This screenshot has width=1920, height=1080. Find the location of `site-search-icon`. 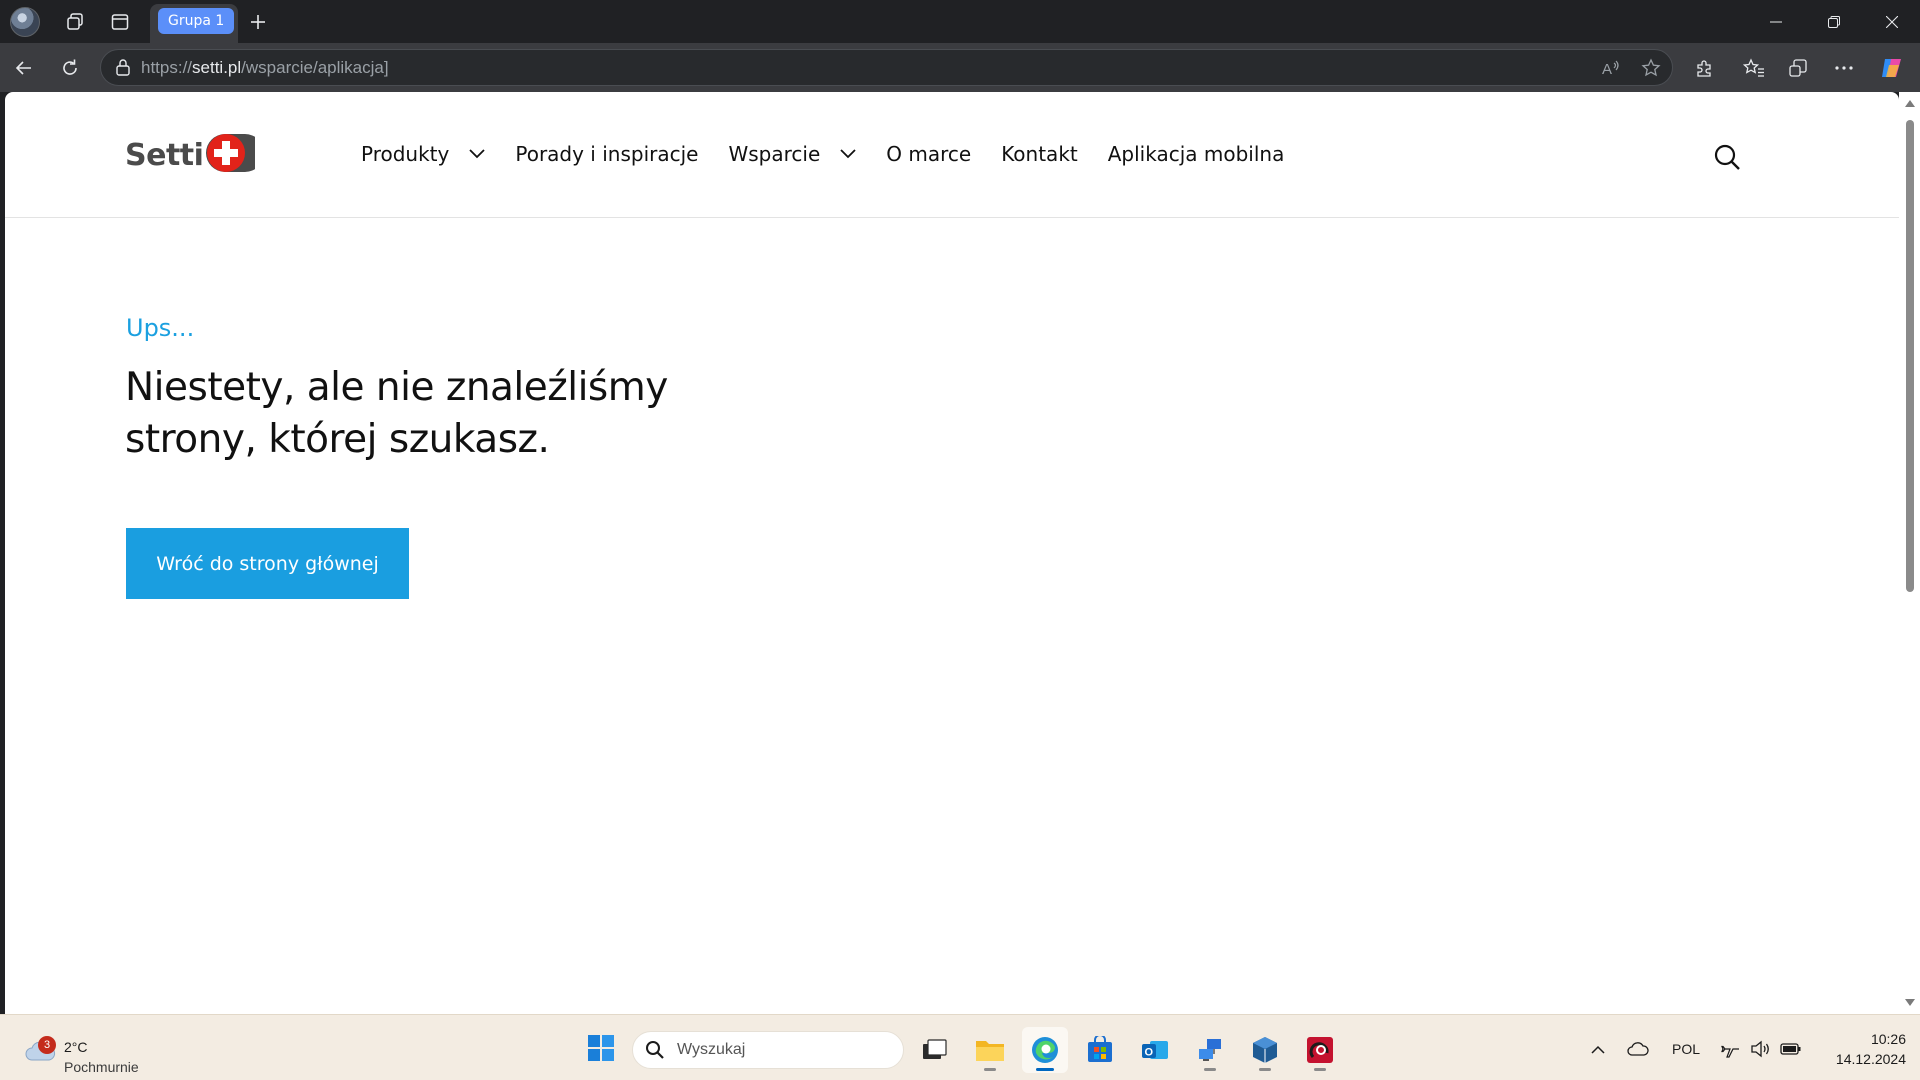

site-search-icon is located at coordinates (1727, 157).